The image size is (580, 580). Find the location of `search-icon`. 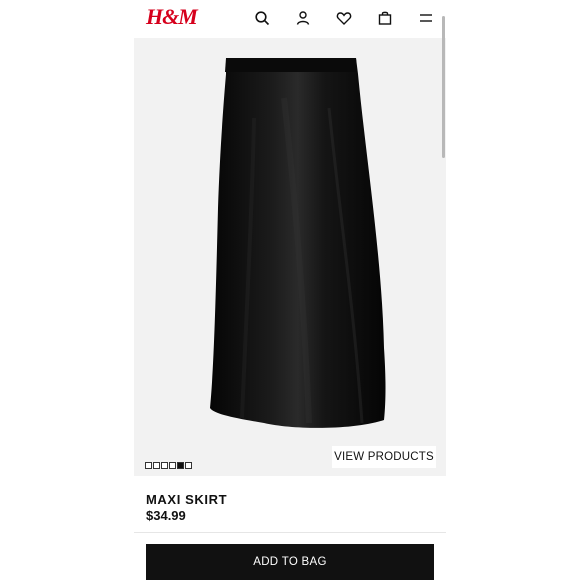

search-icon is located at coordinates (262, 18).